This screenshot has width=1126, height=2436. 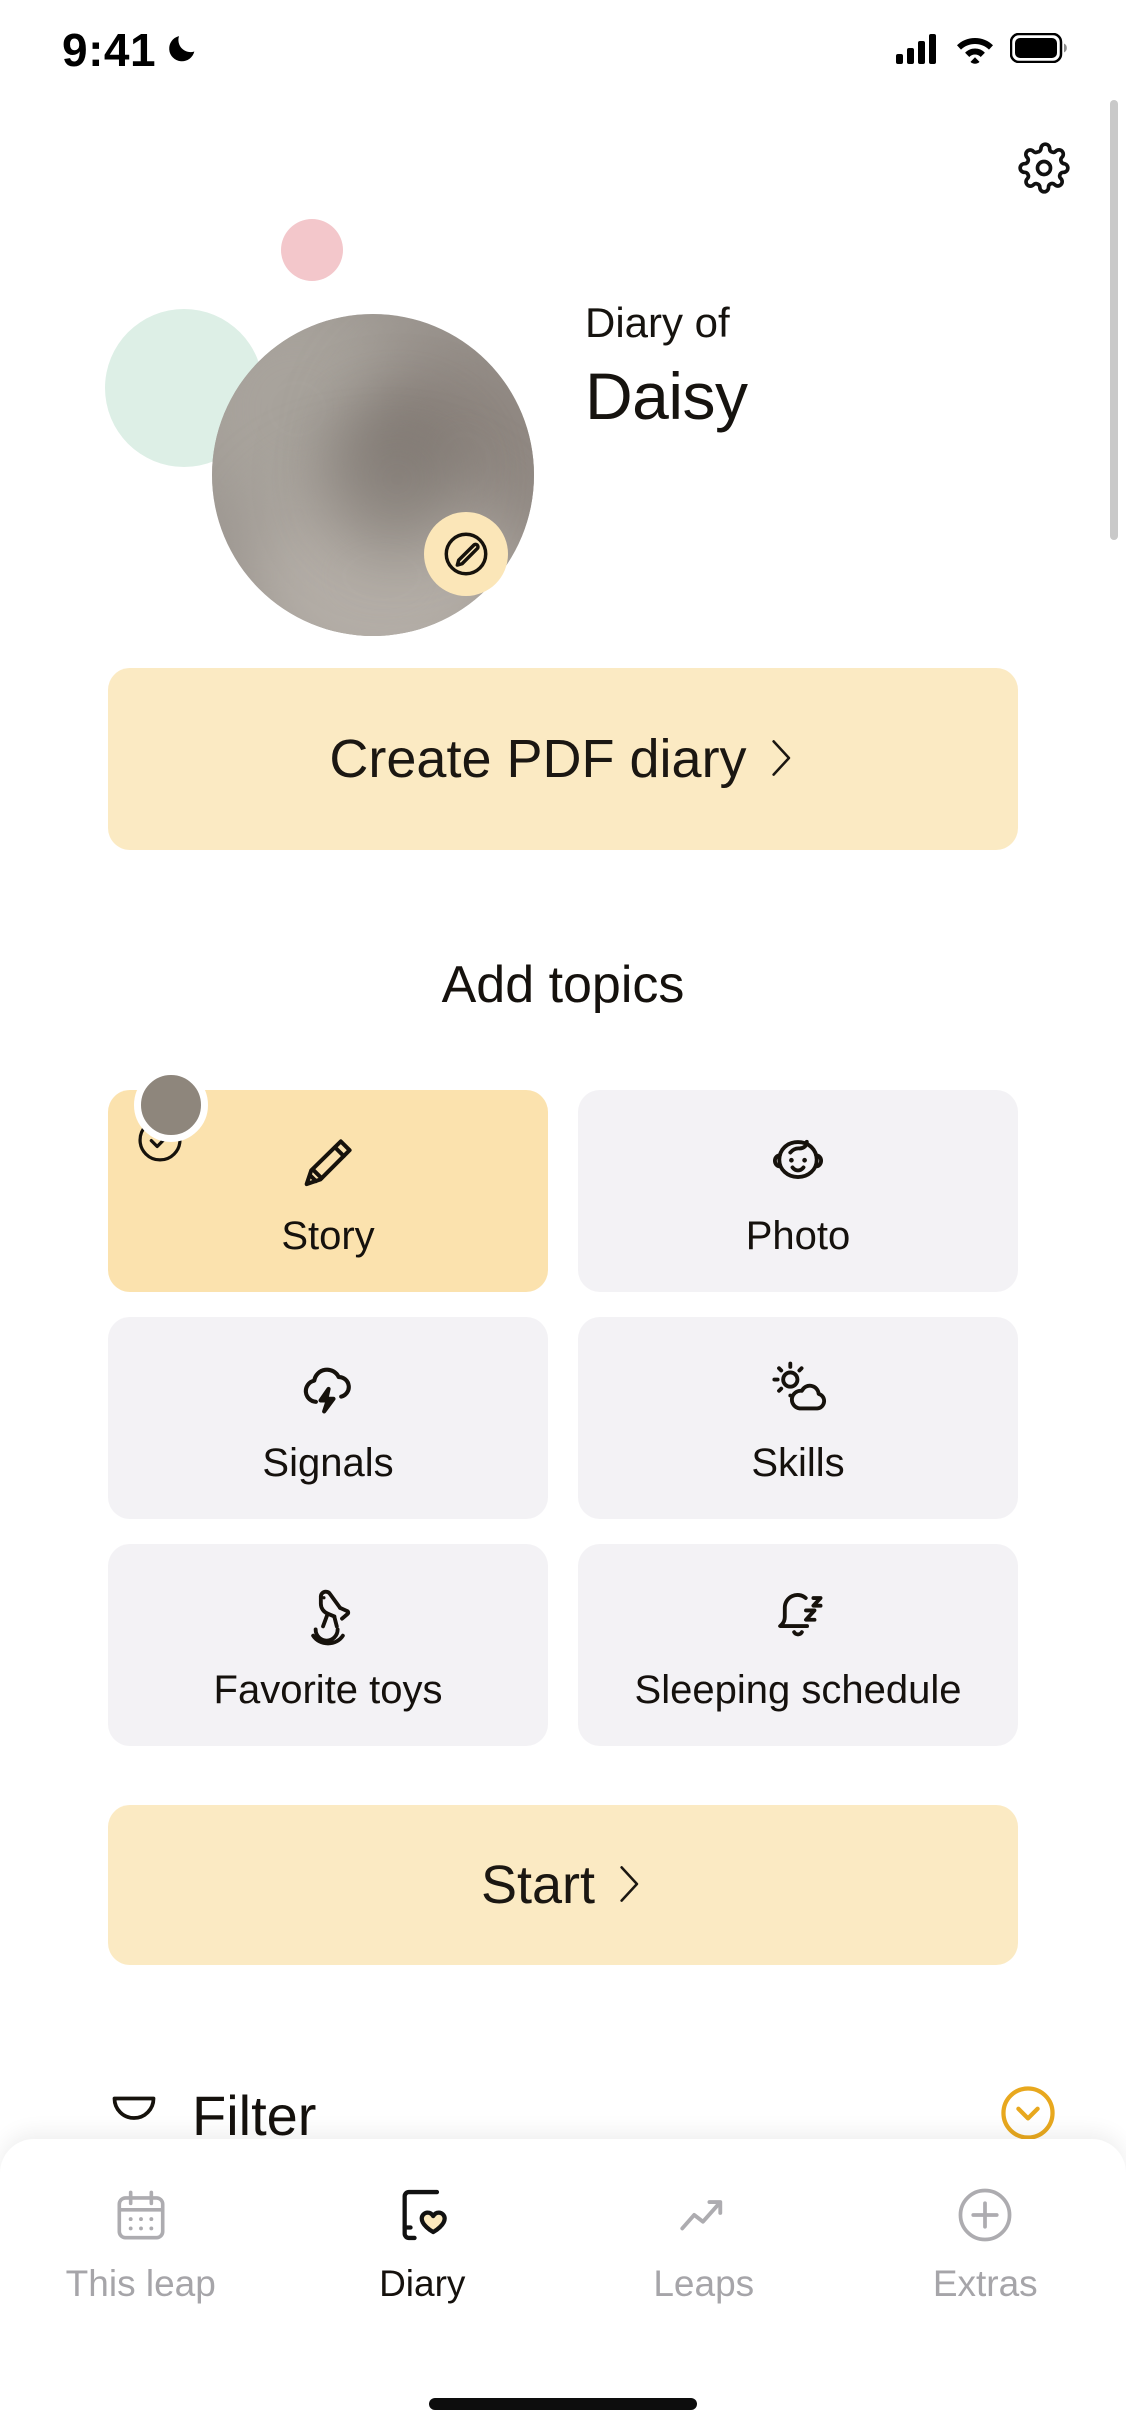 I want to click on topic-card-sleeping-schedule: Sleeping schedule, so click(x=798, y=1645).